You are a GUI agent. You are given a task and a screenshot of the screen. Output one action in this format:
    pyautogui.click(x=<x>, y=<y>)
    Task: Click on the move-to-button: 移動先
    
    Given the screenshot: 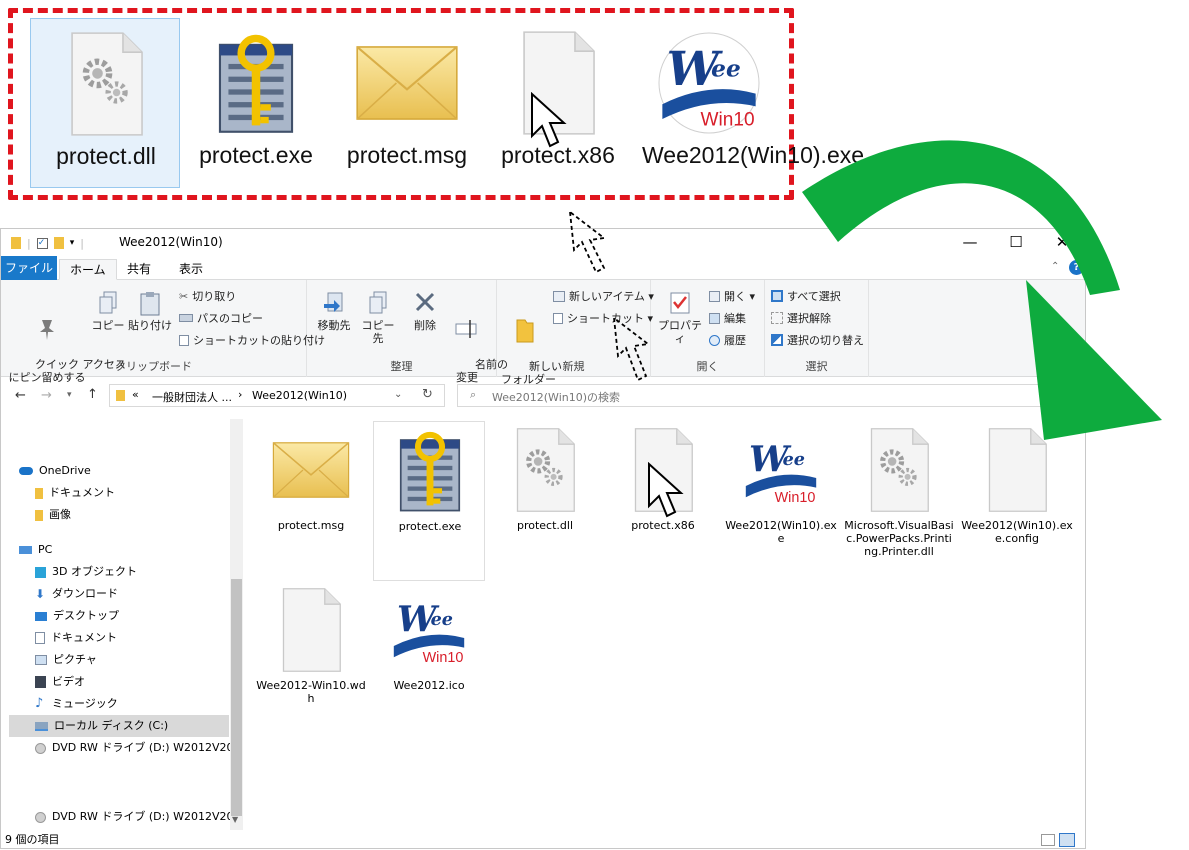 What is the action you would take?
    pyautogui.click(x=334, y=311)
    